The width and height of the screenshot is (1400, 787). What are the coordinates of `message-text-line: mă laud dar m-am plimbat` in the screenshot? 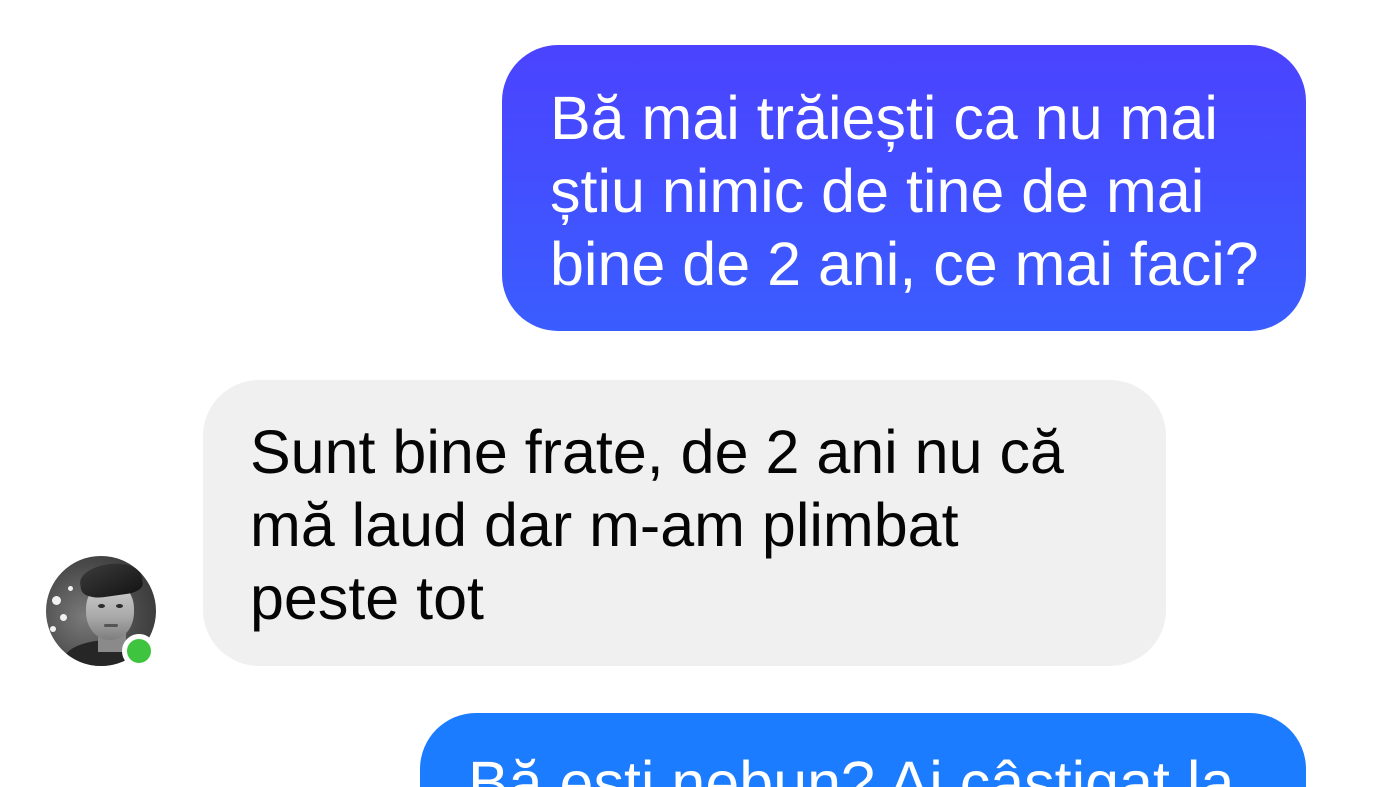 It's located at (604, 525).